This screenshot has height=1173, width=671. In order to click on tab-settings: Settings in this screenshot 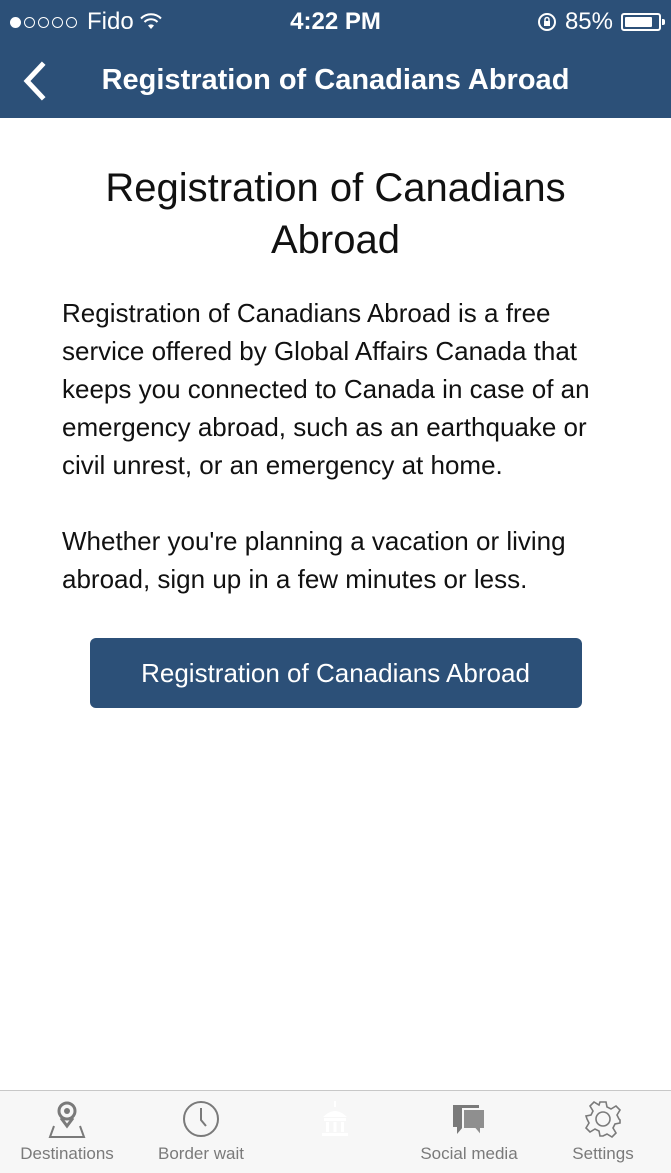, I will do `click(603, 1132)`.